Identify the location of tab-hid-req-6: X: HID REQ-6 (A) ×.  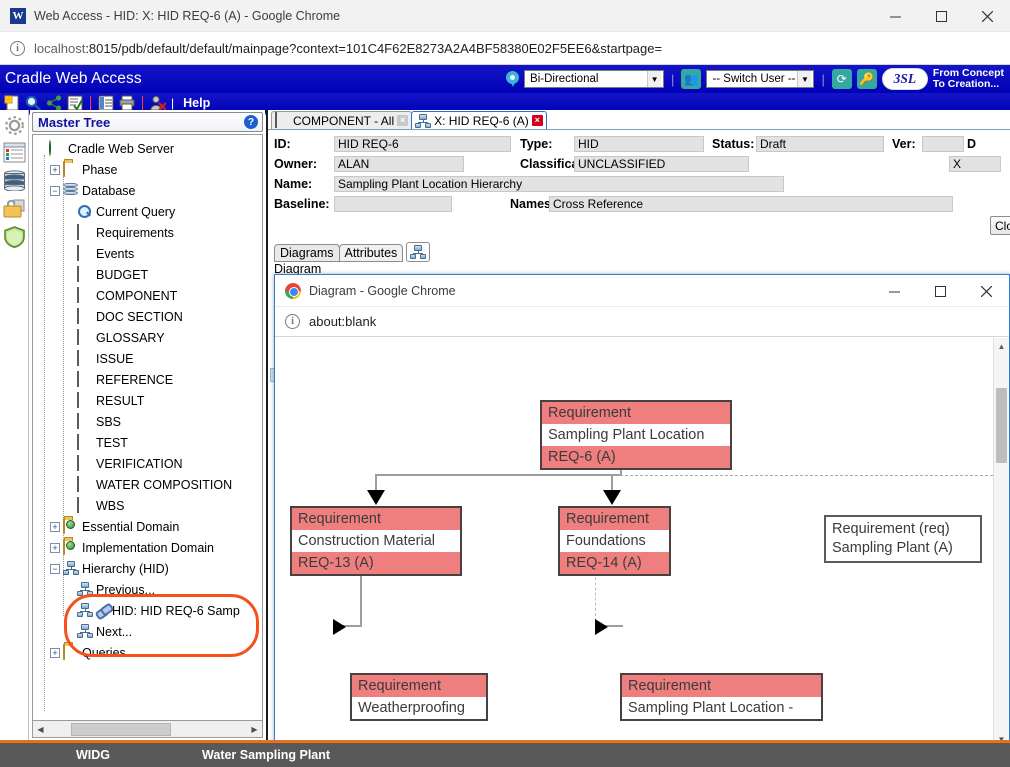
(479, 120).